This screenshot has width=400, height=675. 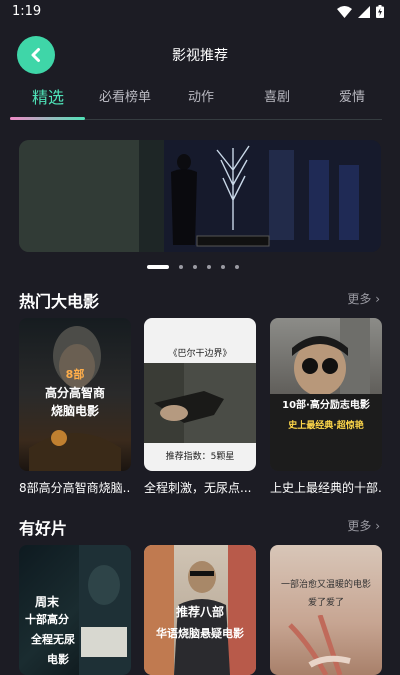 What do you see at coordinates (47, 602) in the screenshot?
I see `poster-title: 周末` at bounding box center [47, 602].